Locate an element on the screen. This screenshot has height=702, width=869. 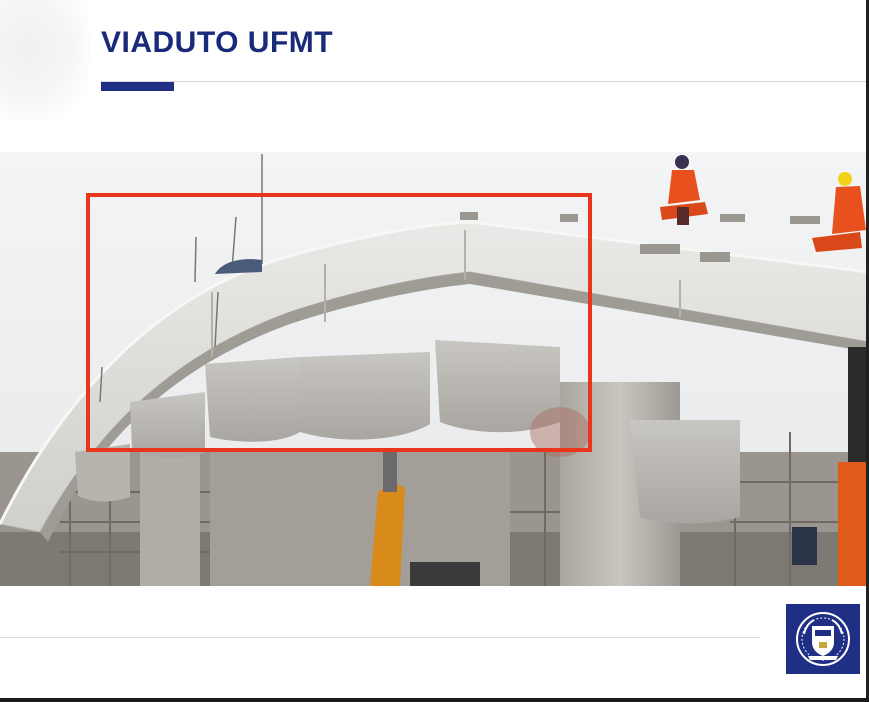
title-divider is located at coordinates (485, 81).